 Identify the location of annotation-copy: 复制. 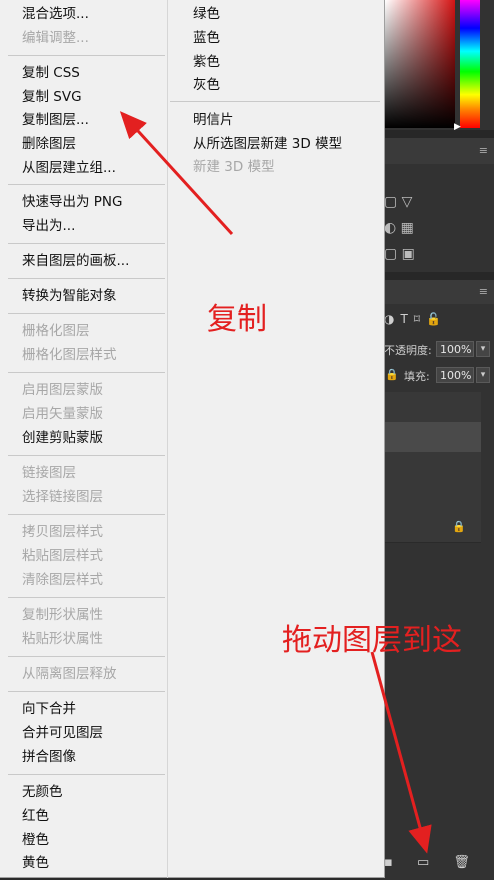
(237, 319).